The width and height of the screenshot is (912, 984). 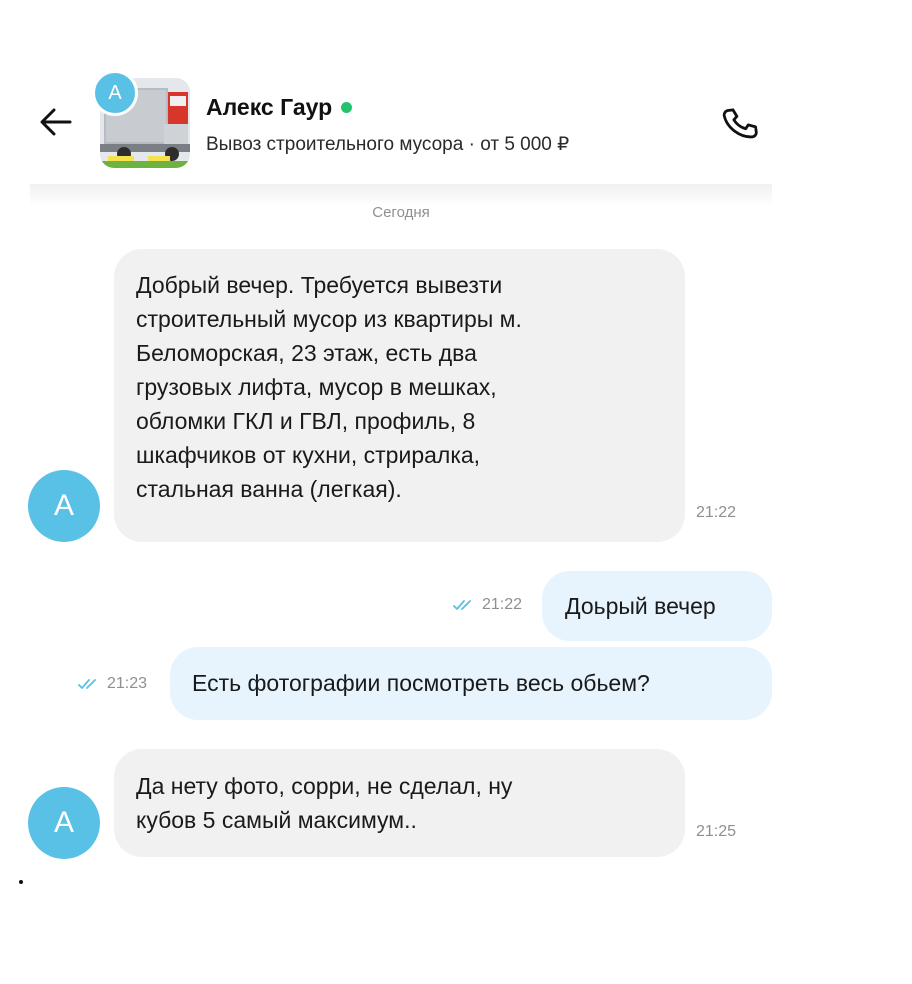 I want to click on message-status: 21:22, so click(x=487, y=605).